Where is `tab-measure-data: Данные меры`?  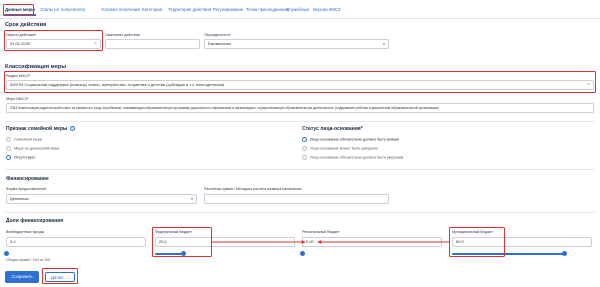 tab-measure-data: Данные меры is located at coordinates (20, 11).